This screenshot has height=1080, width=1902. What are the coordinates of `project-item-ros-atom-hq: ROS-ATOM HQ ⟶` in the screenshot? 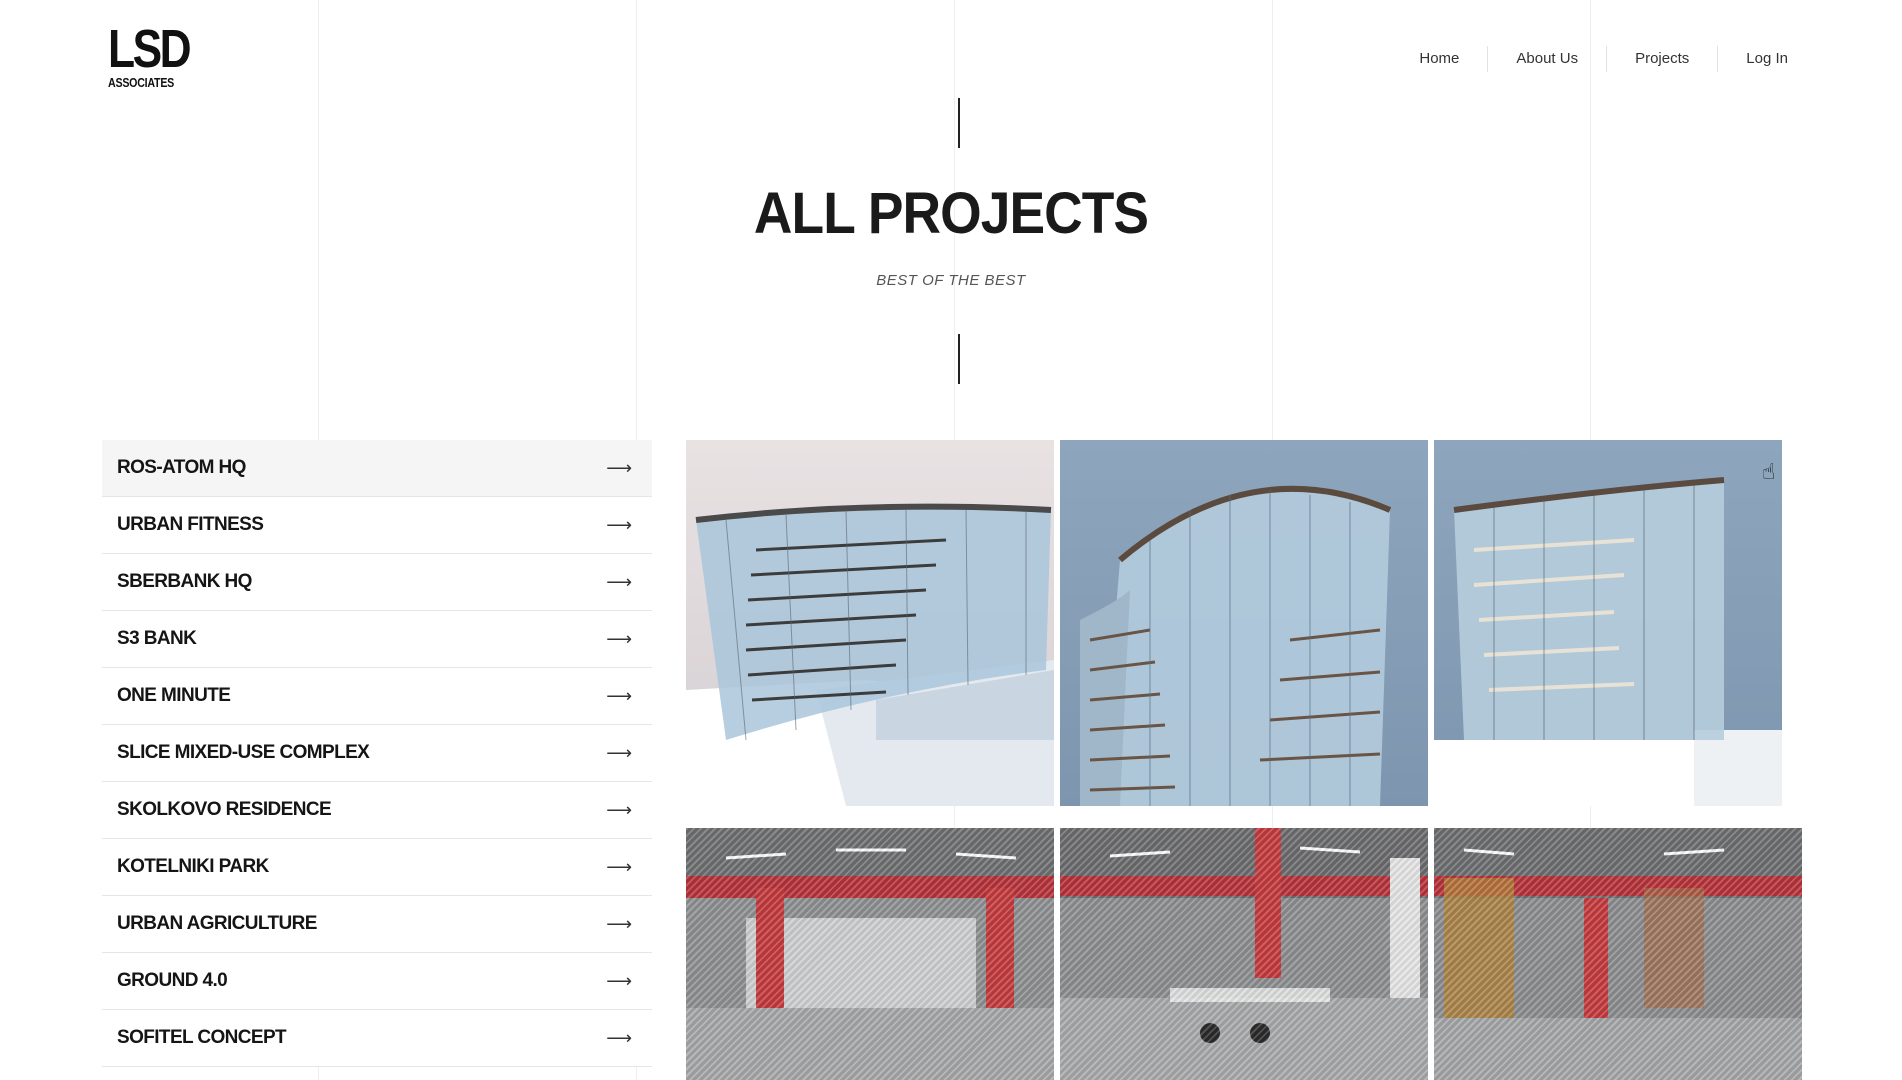 It's located at (377, 468).